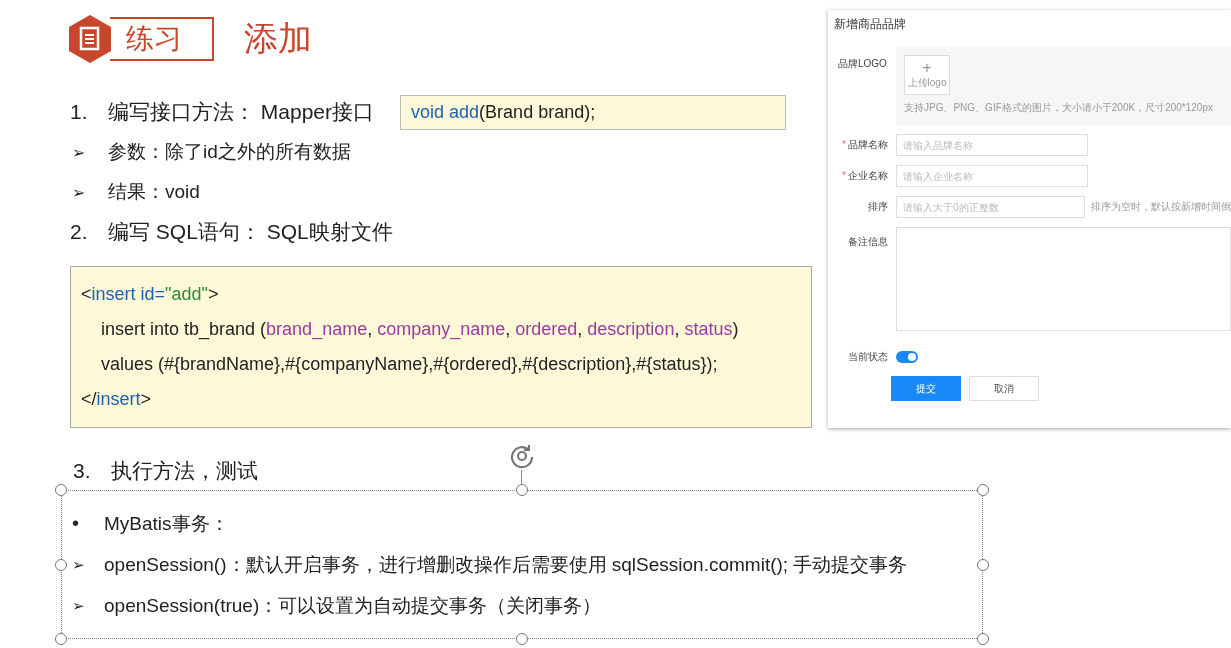 The image size is (1231, 648). Describe the element at coordinates (278, 38) in the screenshot. I see `slide-title: 添加` at that location.